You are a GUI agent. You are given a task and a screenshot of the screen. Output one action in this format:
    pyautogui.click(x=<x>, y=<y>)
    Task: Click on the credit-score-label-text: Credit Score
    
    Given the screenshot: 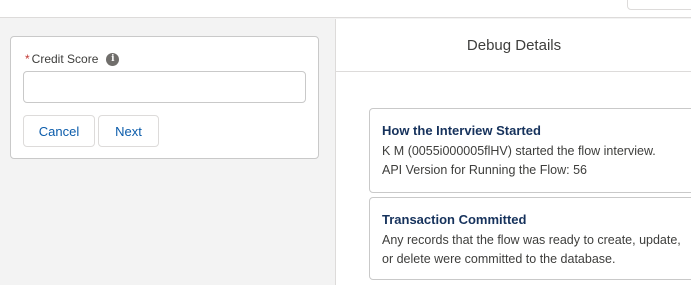 What is the action you would take?
    pyautogui.click(x=65, y=59)
    